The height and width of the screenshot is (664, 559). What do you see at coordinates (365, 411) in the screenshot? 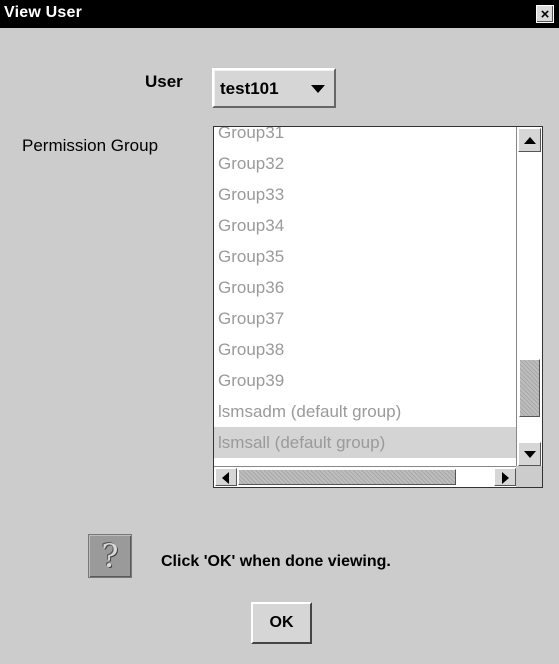
I see `list-item: lsmsadm (default group)` at bounding box center [365, 411].